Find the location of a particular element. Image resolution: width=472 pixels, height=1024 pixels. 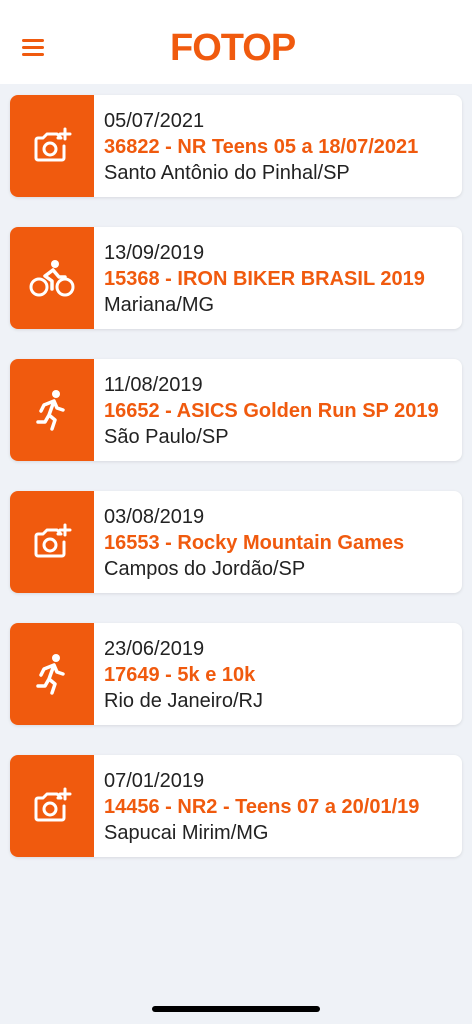

app-header: FOTOP is located at coordinates (236, 42).